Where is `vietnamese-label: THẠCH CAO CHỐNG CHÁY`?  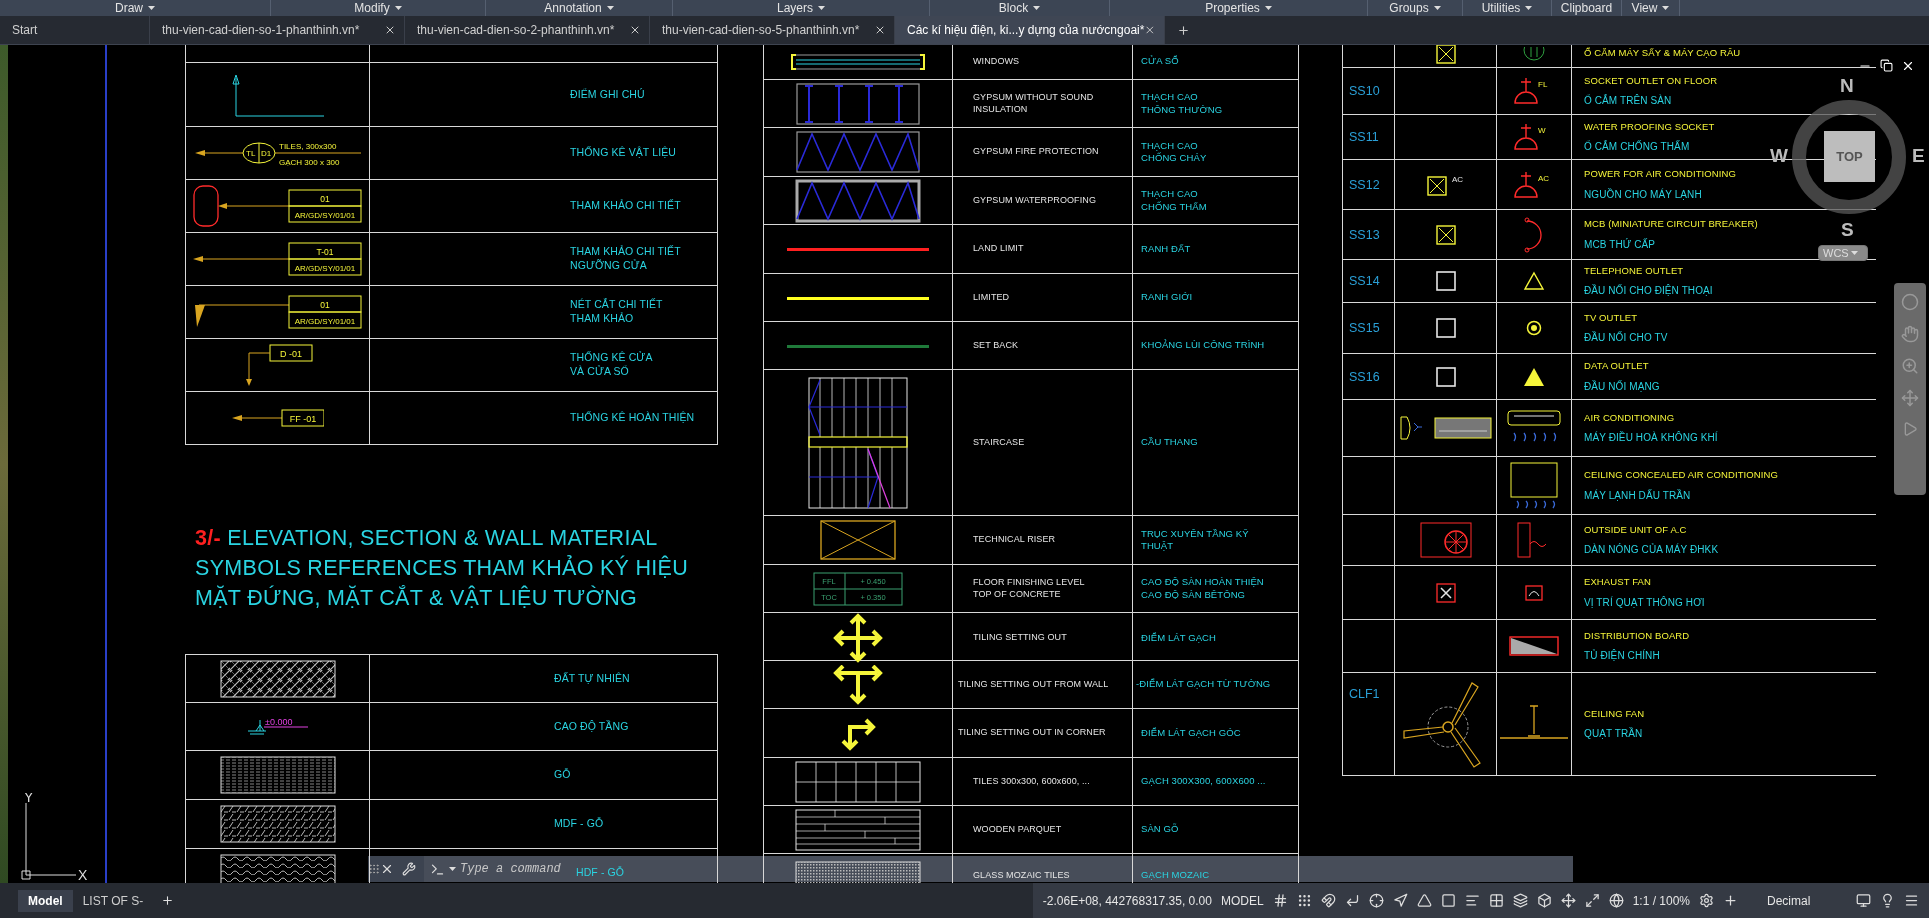
vietnamese-label: THẠCH CAO CHỐNG CHÁY is located at coordinates (1174, 152).